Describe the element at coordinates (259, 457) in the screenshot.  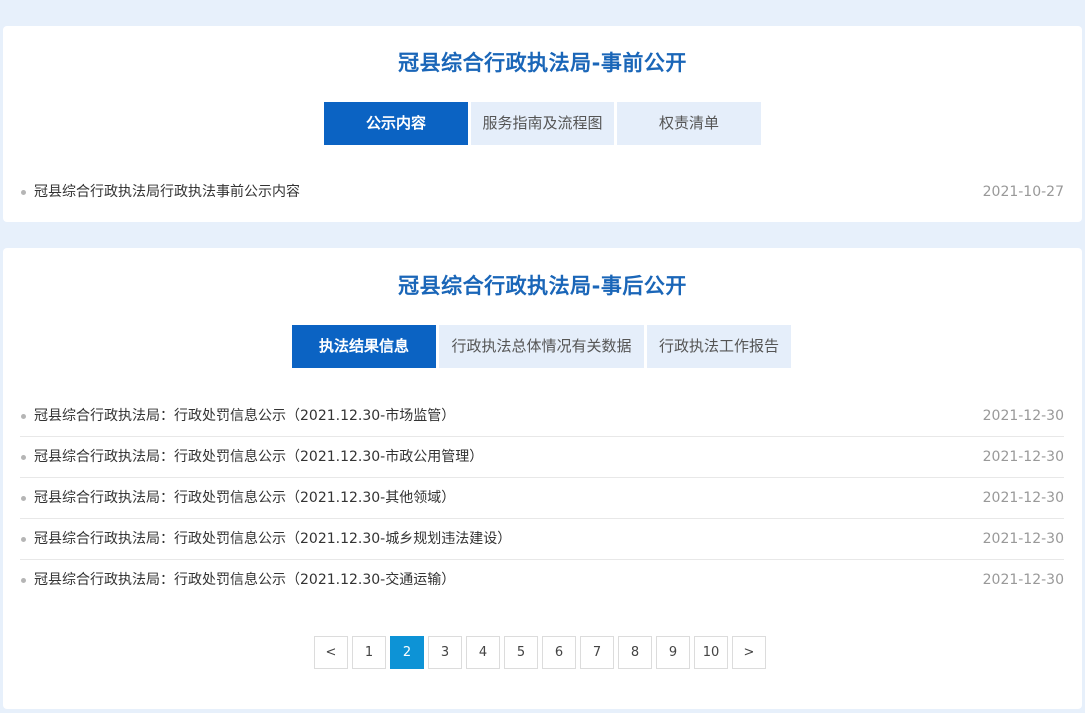
I see `list-item-title: 冠县综合行政执法局：行政处罚信息公示（2021.12.30-市政公用管理）` at that location.